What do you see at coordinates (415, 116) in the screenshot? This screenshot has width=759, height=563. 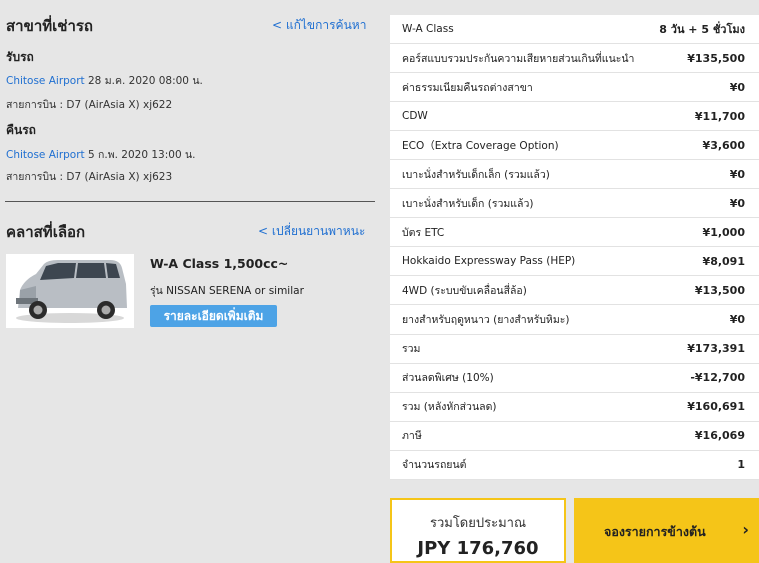 I see `price-row-label: CDW` at bounding box center [415, 116].